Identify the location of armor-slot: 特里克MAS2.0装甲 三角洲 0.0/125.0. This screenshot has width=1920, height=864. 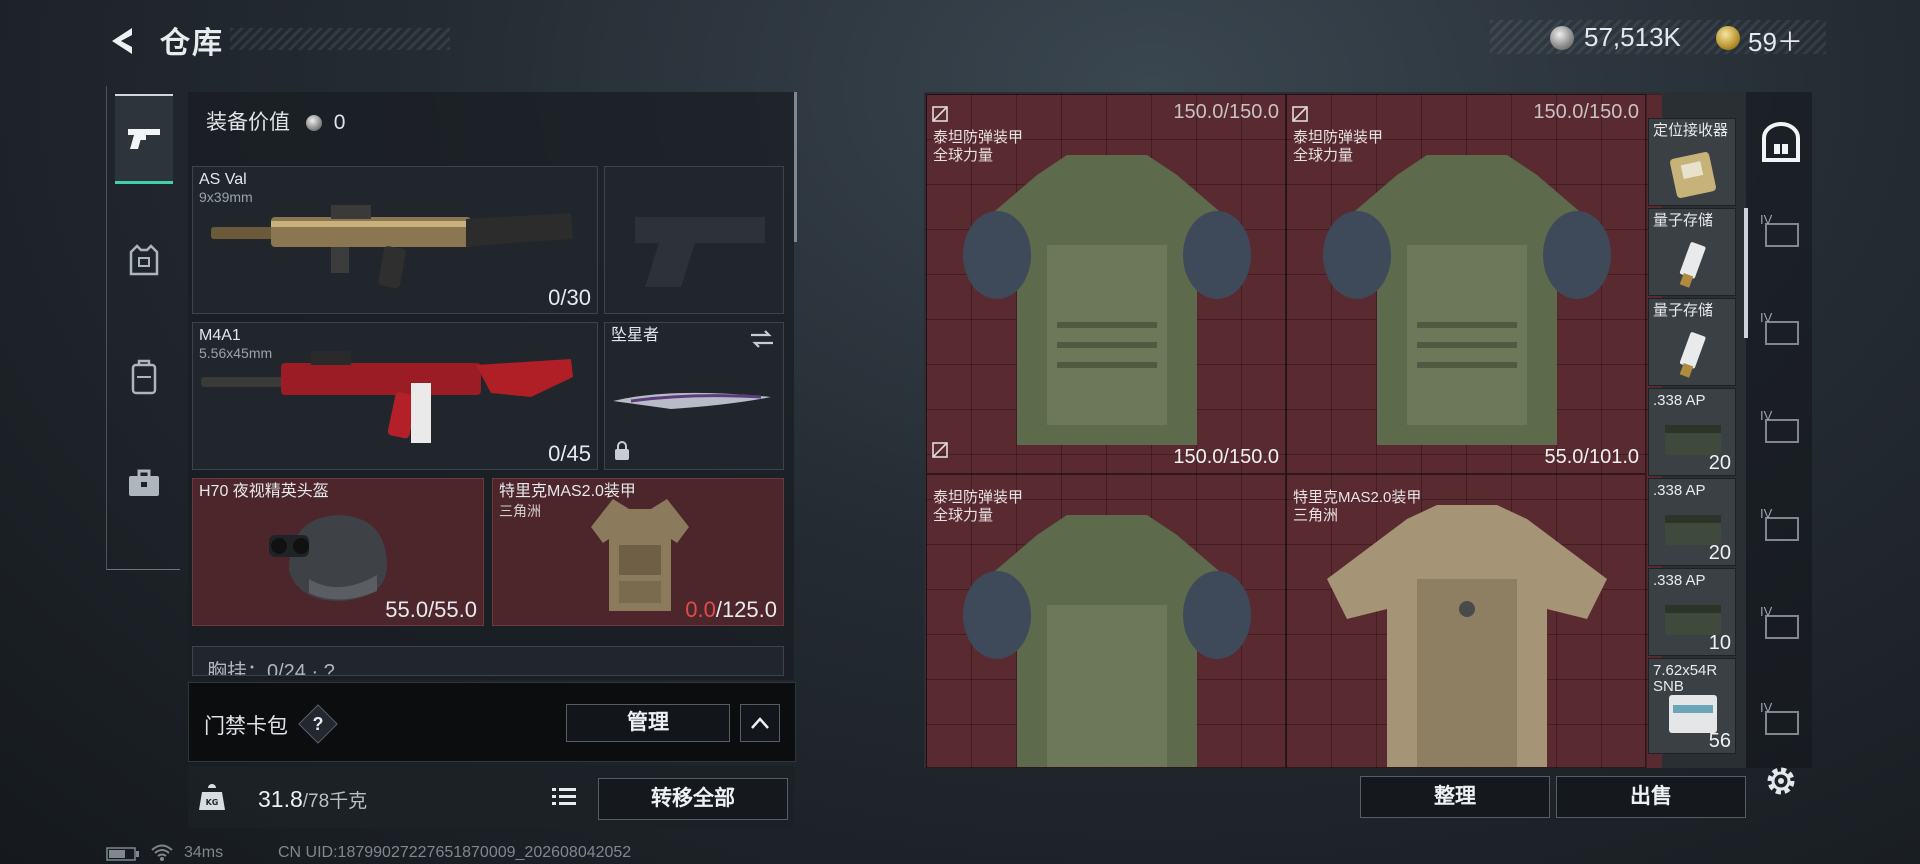
(638, 552).